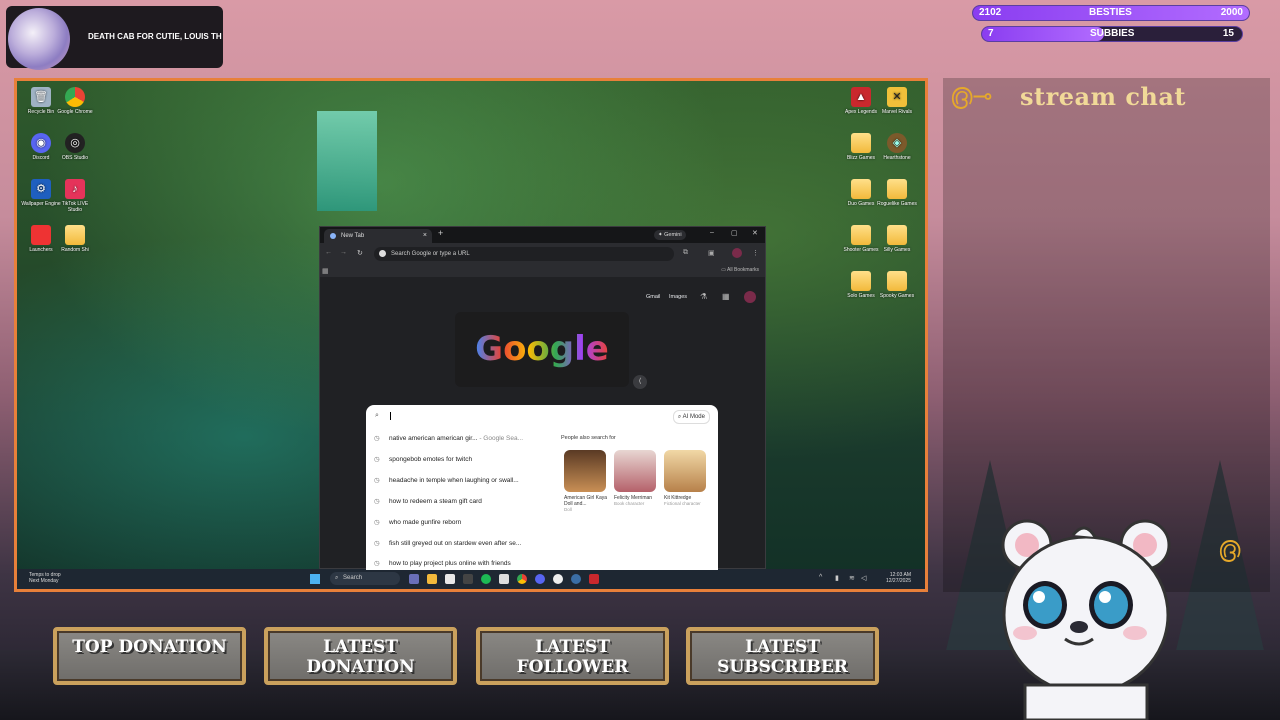  What do you see at coordinates (820, 577) in the screenshot?
I see `chevron-up-icon: ^` at bounding box center [820, 577].